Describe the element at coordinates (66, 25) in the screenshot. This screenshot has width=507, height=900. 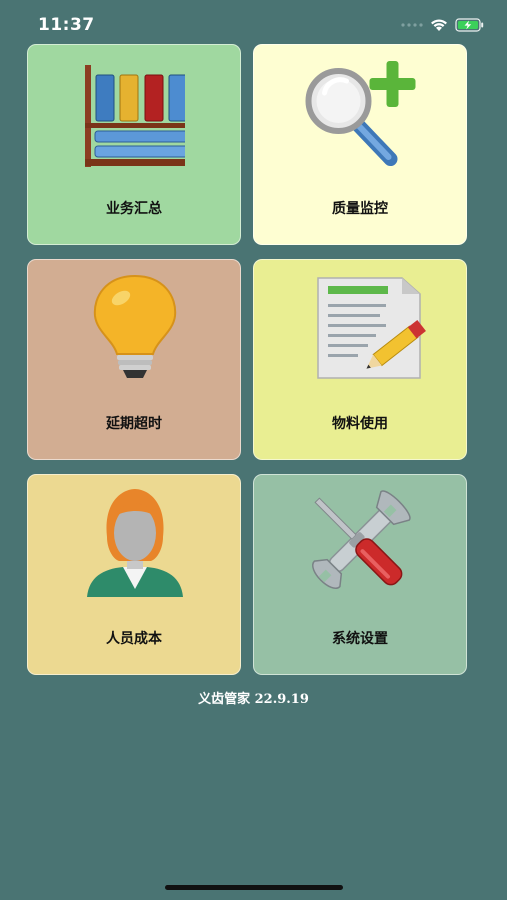
I see `status-time: 11:37` at that location.